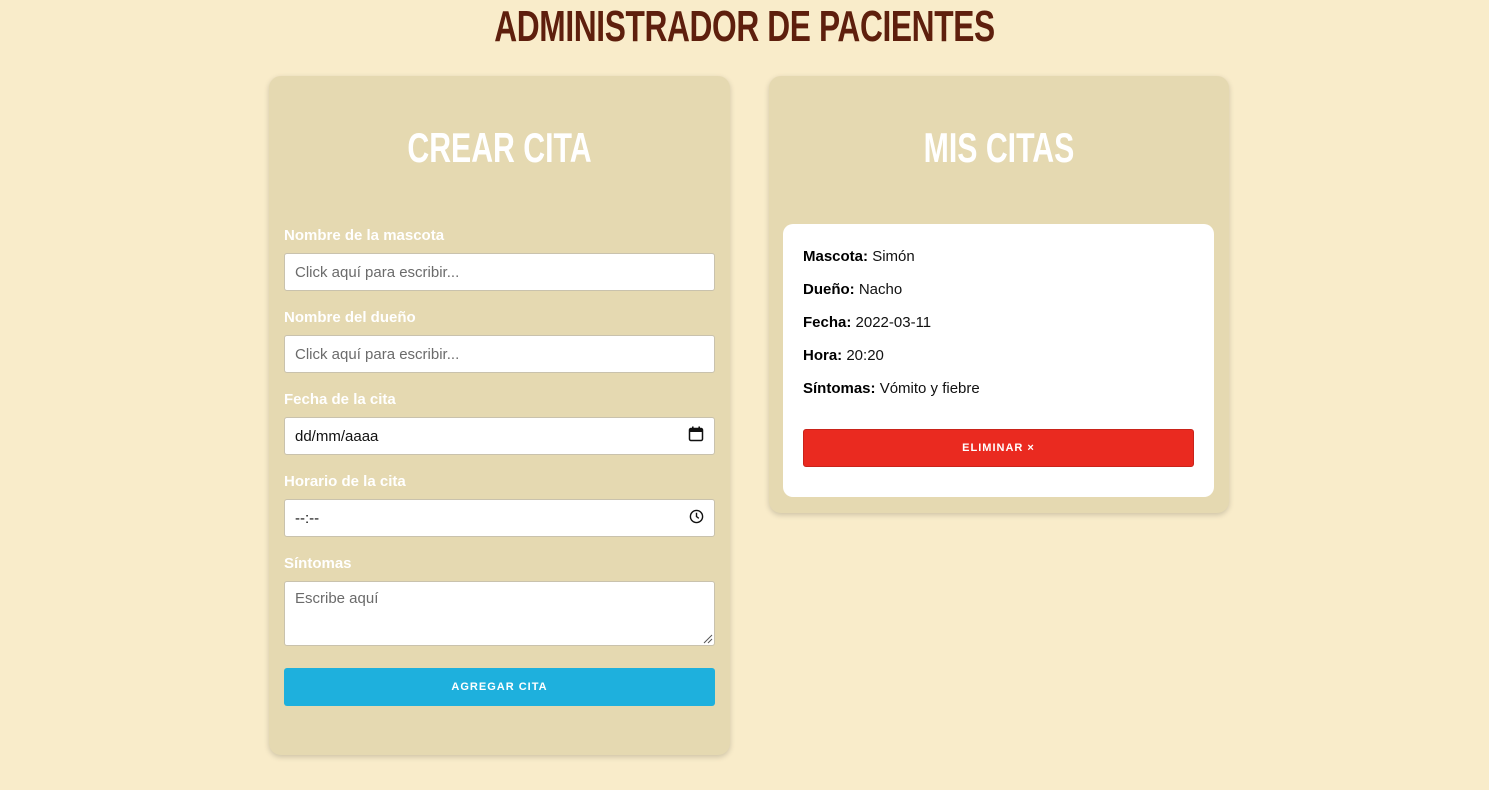 The height and width of the screenshot is (790, 1489). What do you see at coordinates (499, 147) in the screenshot?
I see `form-title: Crear Cita` at bounding box center [499, 147].